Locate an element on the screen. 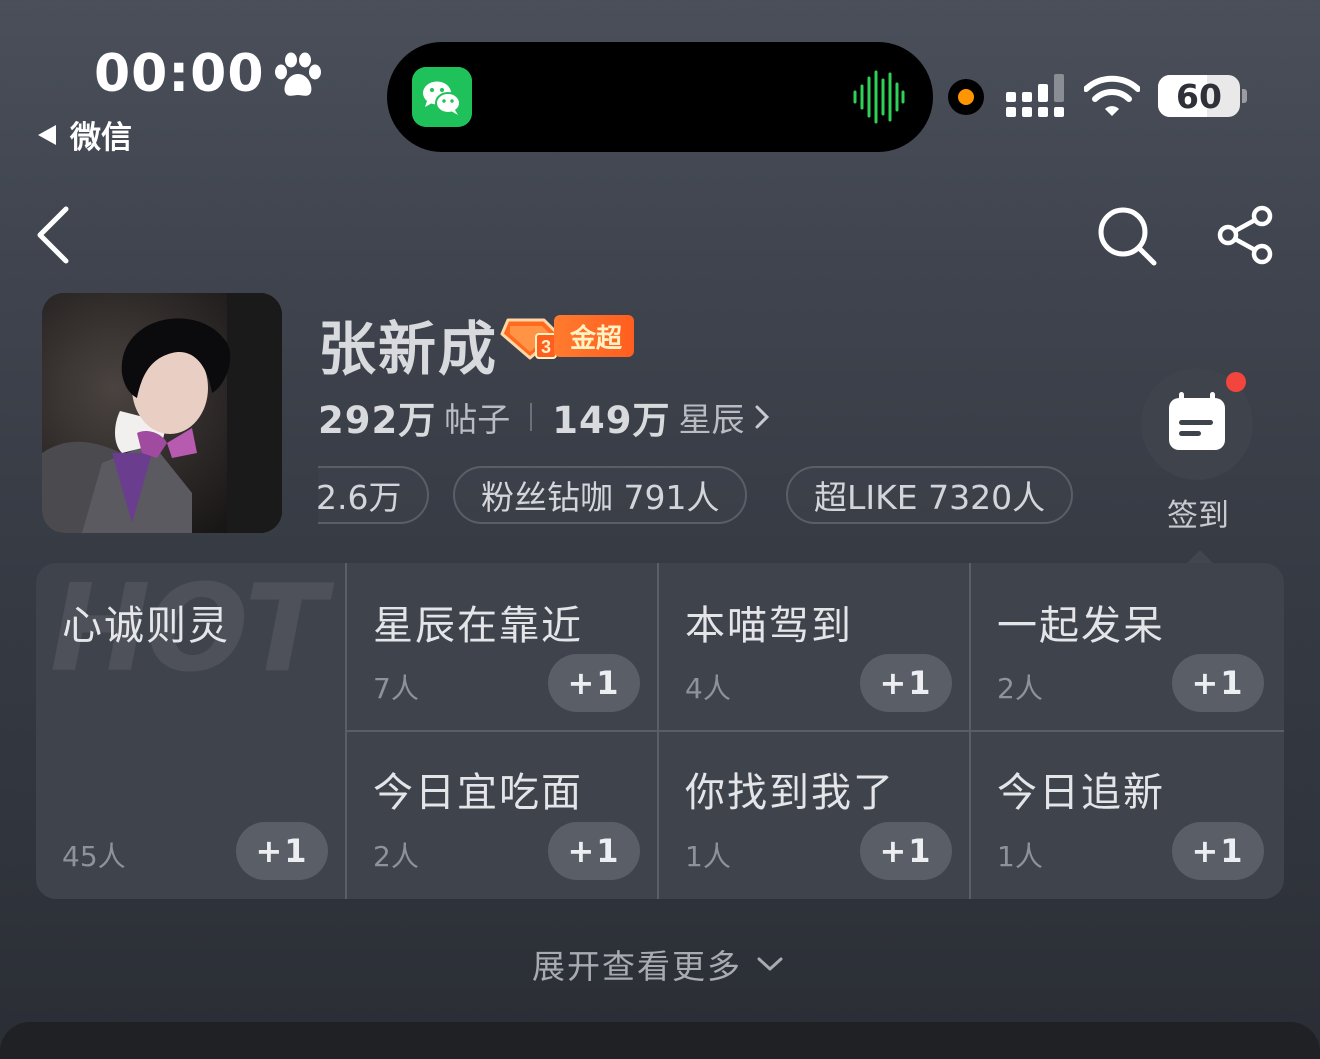  battery-indicator: 60 is located at coordinates (1199, 96).